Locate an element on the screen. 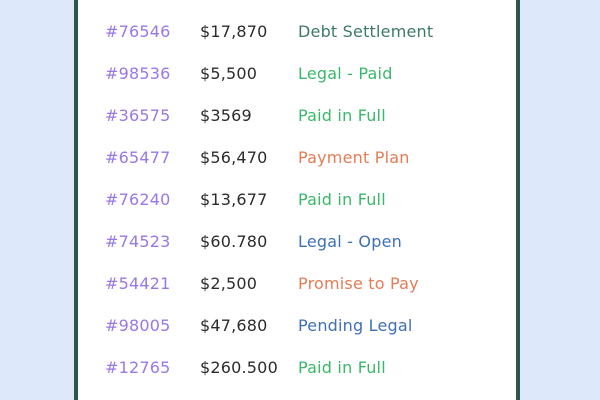 The width and height of the screenshot is (600, 400). account-id: #98536 is located at coordinates (138, 73).